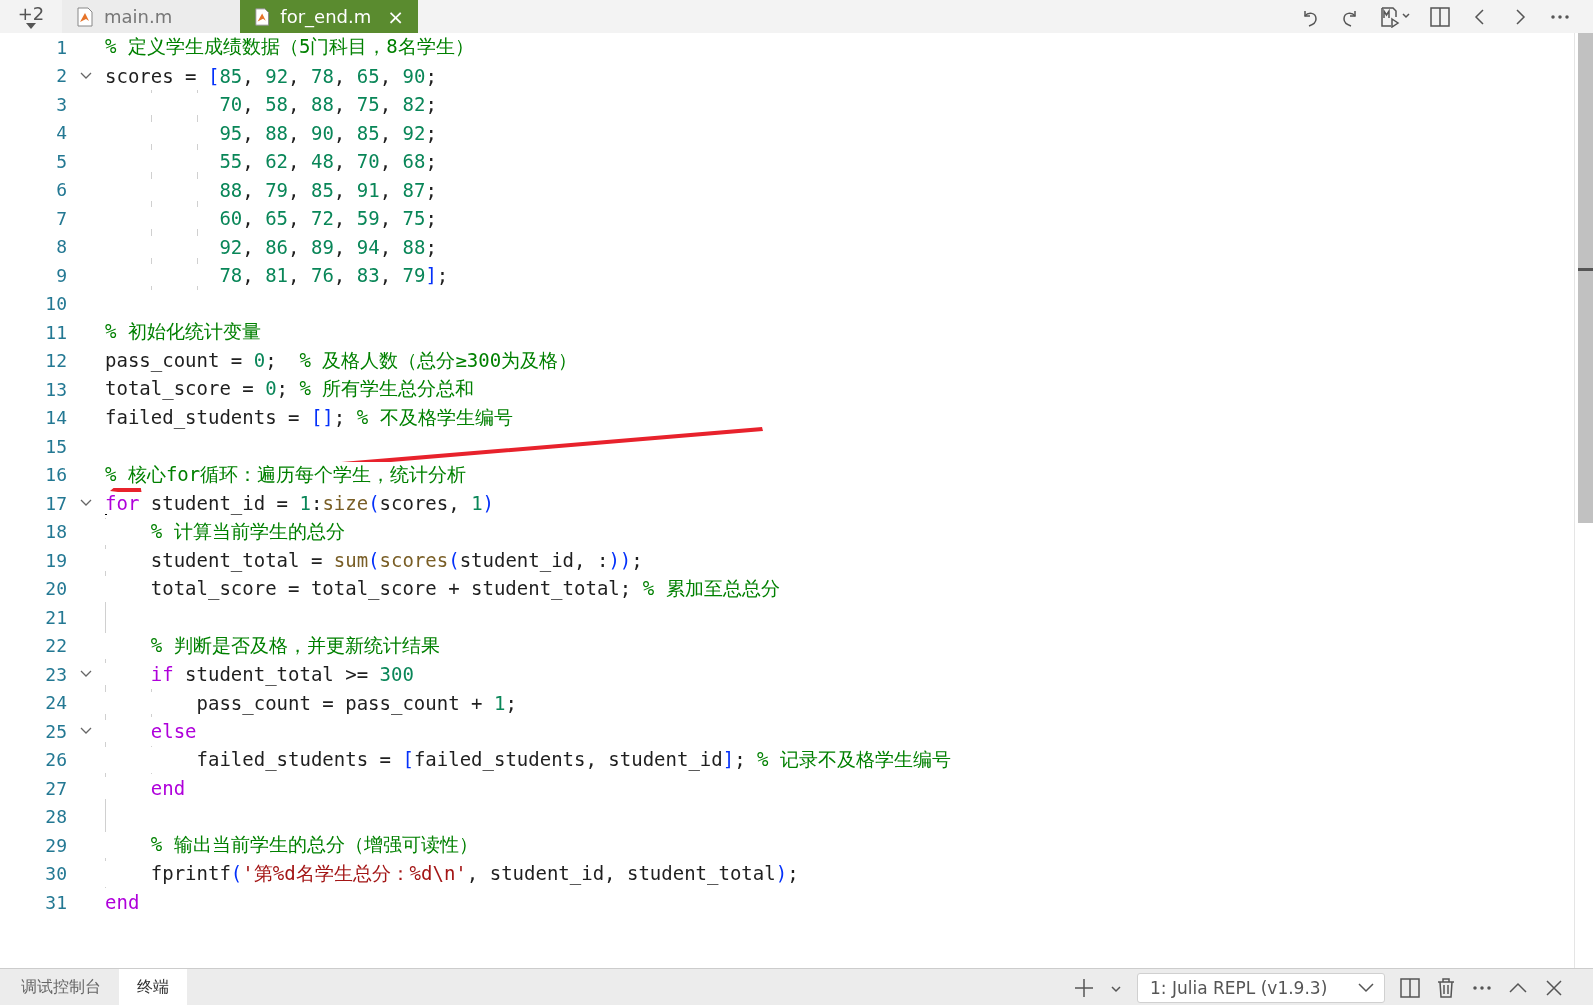  What do you see at coordinates (55, 475) in the screenshot?
I see `line-number: 16` at bounding box center [55, 475].